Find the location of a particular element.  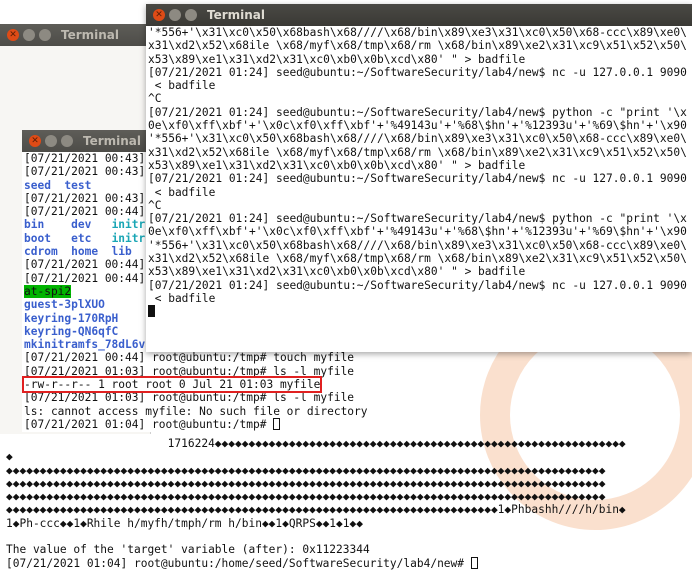

terminal-text: cdrom home lib is located at coordinates (78, 252).